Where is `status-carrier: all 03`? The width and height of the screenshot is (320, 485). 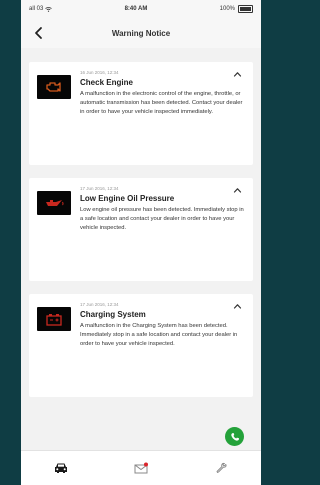
status-carrier: all 03 is located at coordinates (41, 9).